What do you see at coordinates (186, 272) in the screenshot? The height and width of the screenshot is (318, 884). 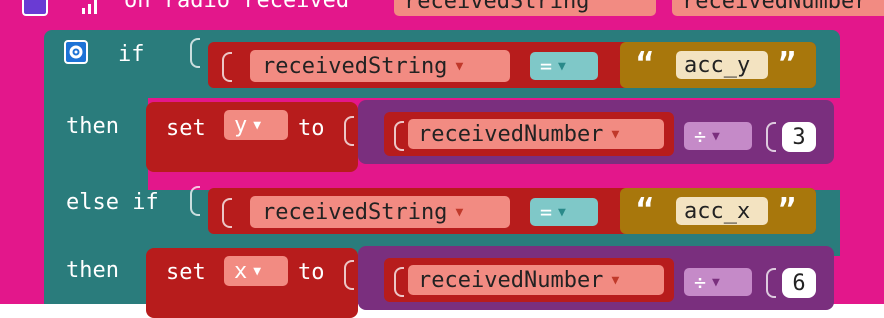 I see `set-label-2: set` at bounding box center [186, 272].